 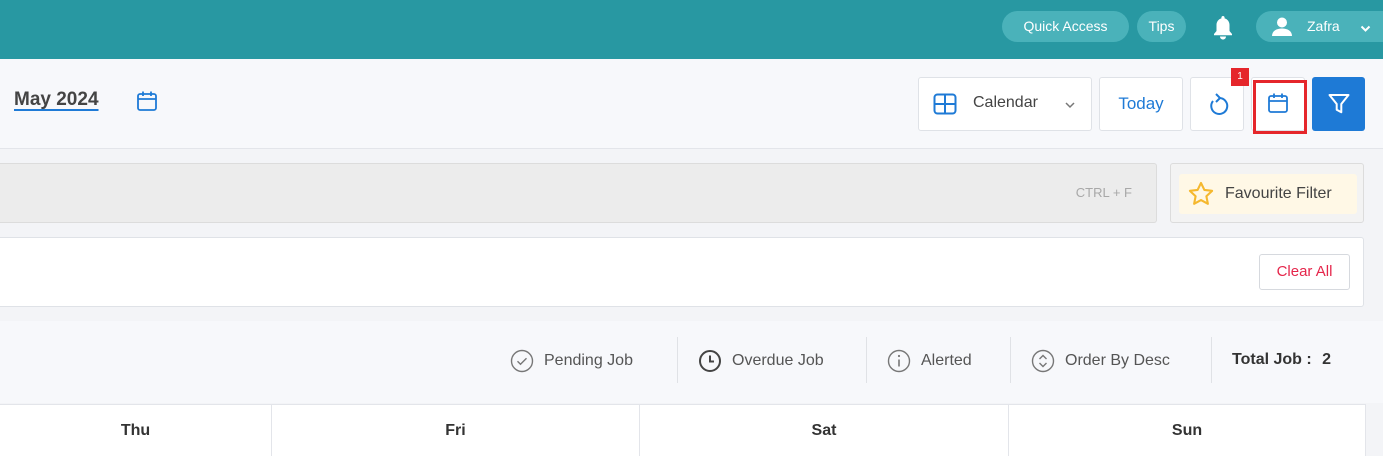 What do you see at coordinates (578, 193) in the screenshot?
I see `search-input: CTRL + F` at bounding box center [578, 193].